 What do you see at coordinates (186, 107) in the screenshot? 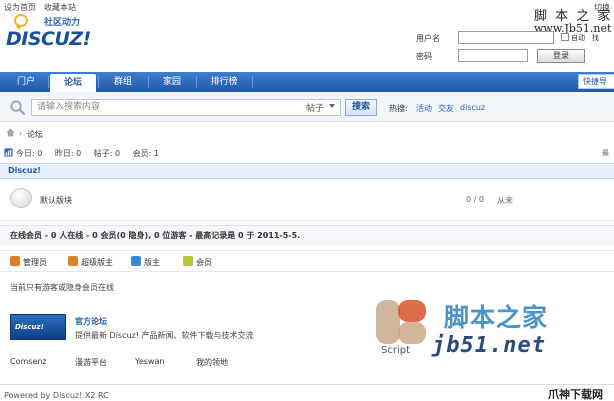
I see `search-input: 请输入搜索内容` at bounding box center [186, 107].